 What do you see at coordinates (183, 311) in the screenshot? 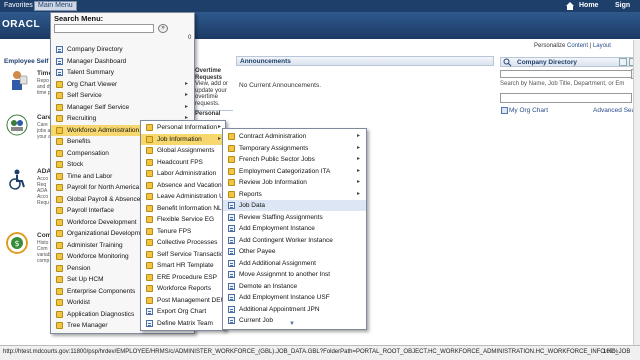
I see `menu-item-export-org-chart: Export Org Chart` at bounding box center [183, 311].